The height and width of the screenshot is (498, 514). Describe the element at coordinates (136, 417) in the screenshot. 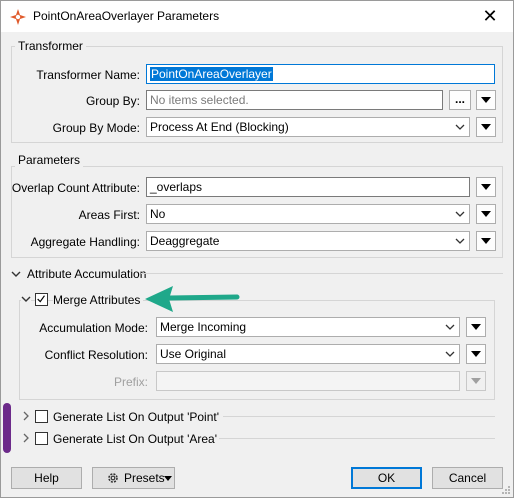

I see `point-list-label: Generate List On Output 'Point'` at that location.